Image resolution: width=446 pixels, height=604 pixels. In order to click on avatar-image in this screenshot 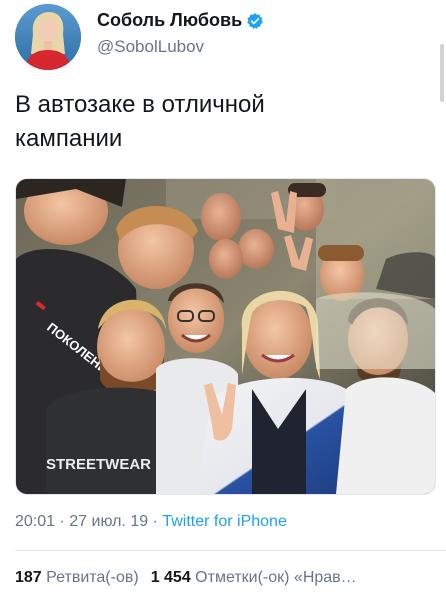, I will do `click(48, 37)`.